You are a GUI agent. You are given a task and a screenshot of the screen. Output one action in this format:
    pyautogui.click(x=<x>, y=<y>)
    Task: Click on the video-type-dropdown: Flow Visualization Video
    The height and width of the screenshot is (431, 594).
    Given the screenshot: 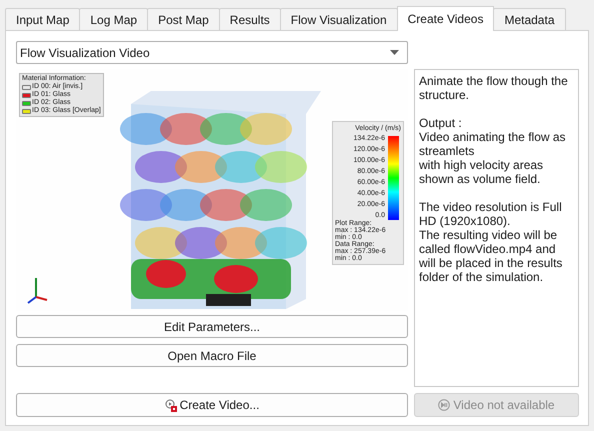 What is the action you would take?
    pyautogui.click(x=212, y=52)
    